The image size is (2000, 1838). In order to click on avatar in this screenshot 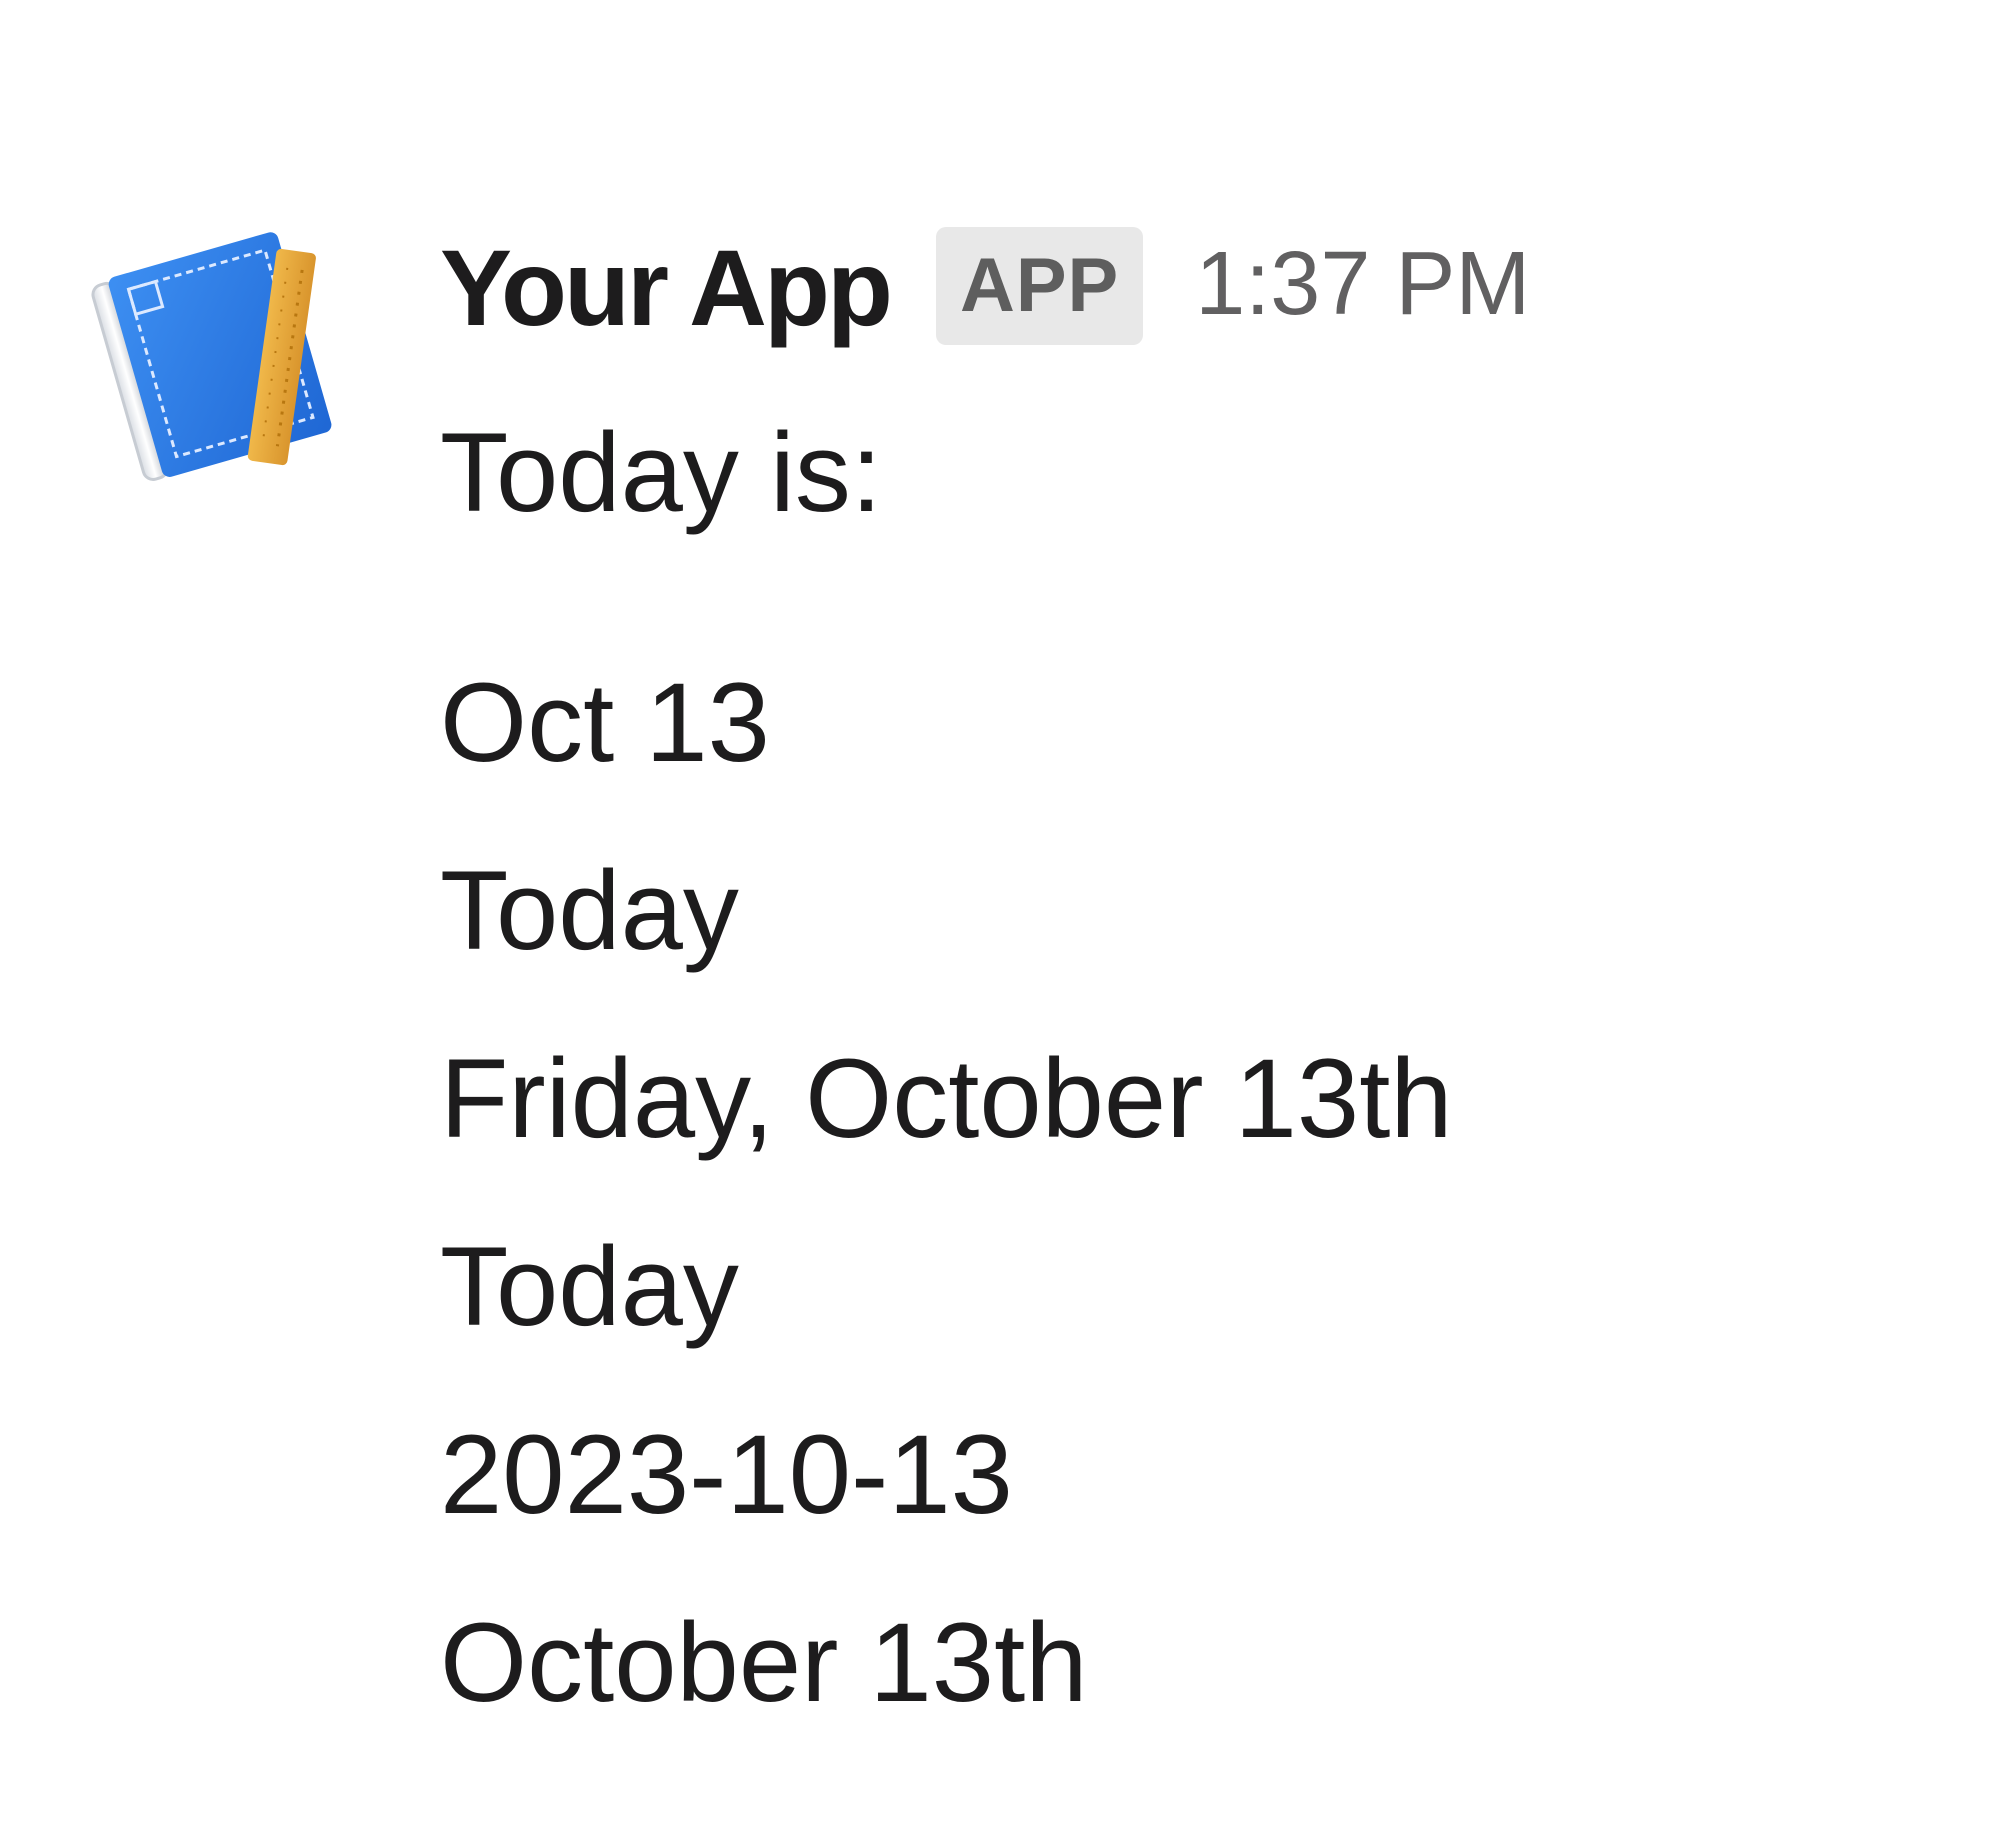, I will do `click(214, 348)`.